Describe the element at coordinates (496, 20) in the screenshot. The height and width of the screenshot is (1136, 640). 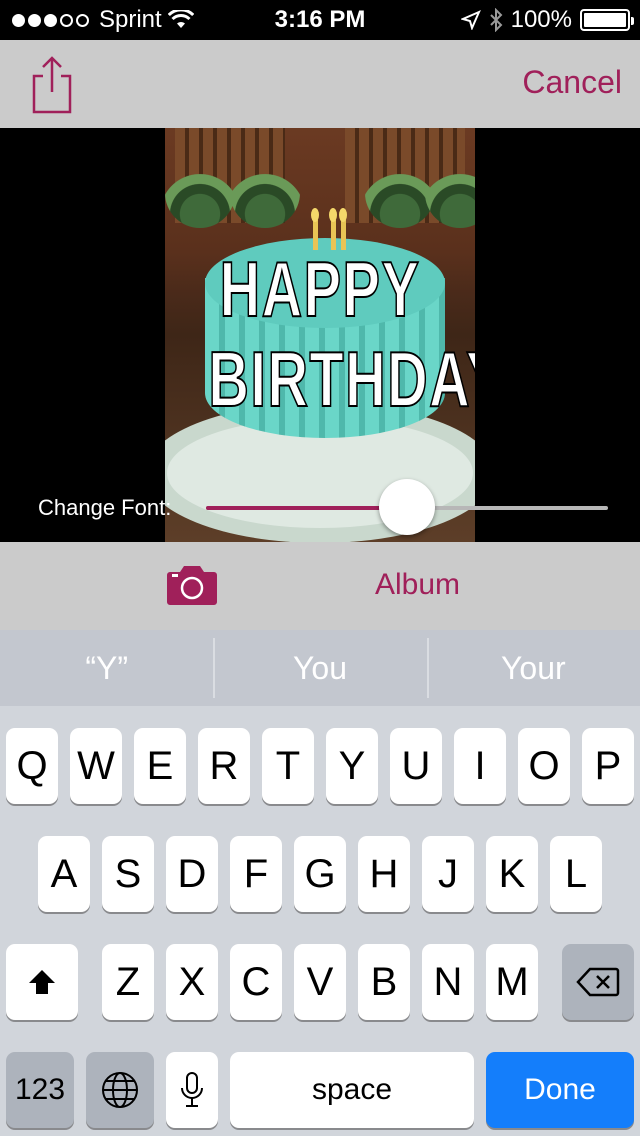
I see `bluetooth-icon` at that location.